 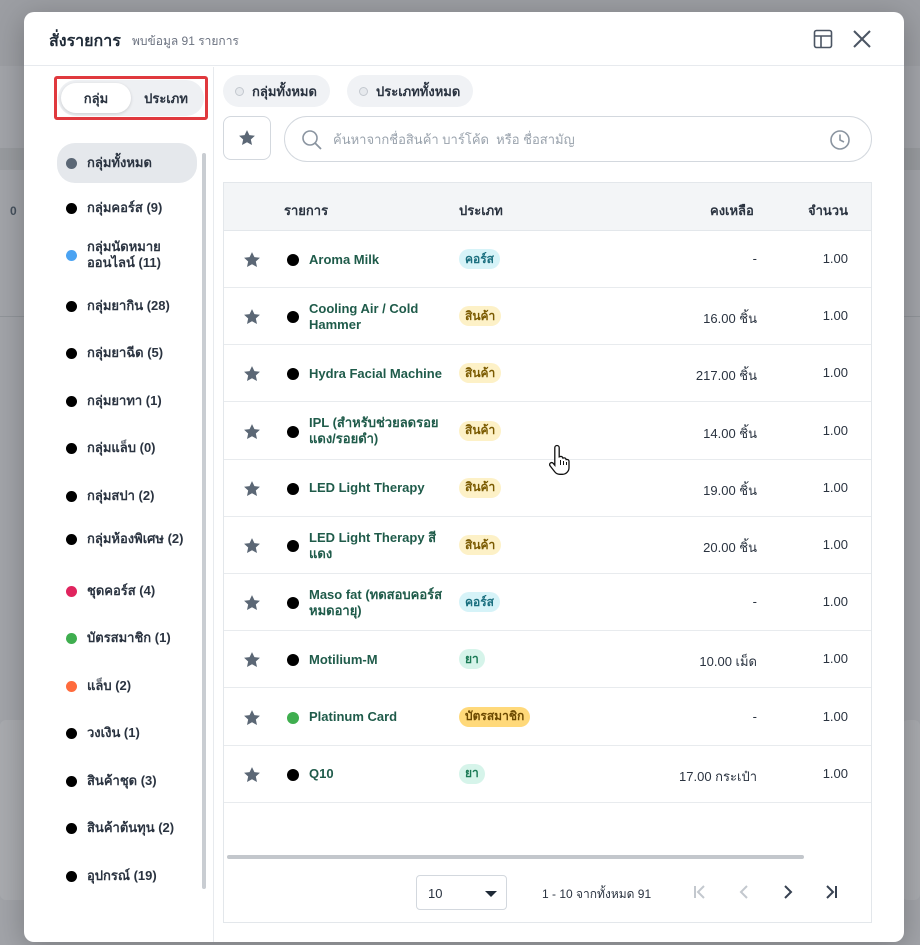 I want to click on item-name: Motilium-M, so click(x=379, y=659).